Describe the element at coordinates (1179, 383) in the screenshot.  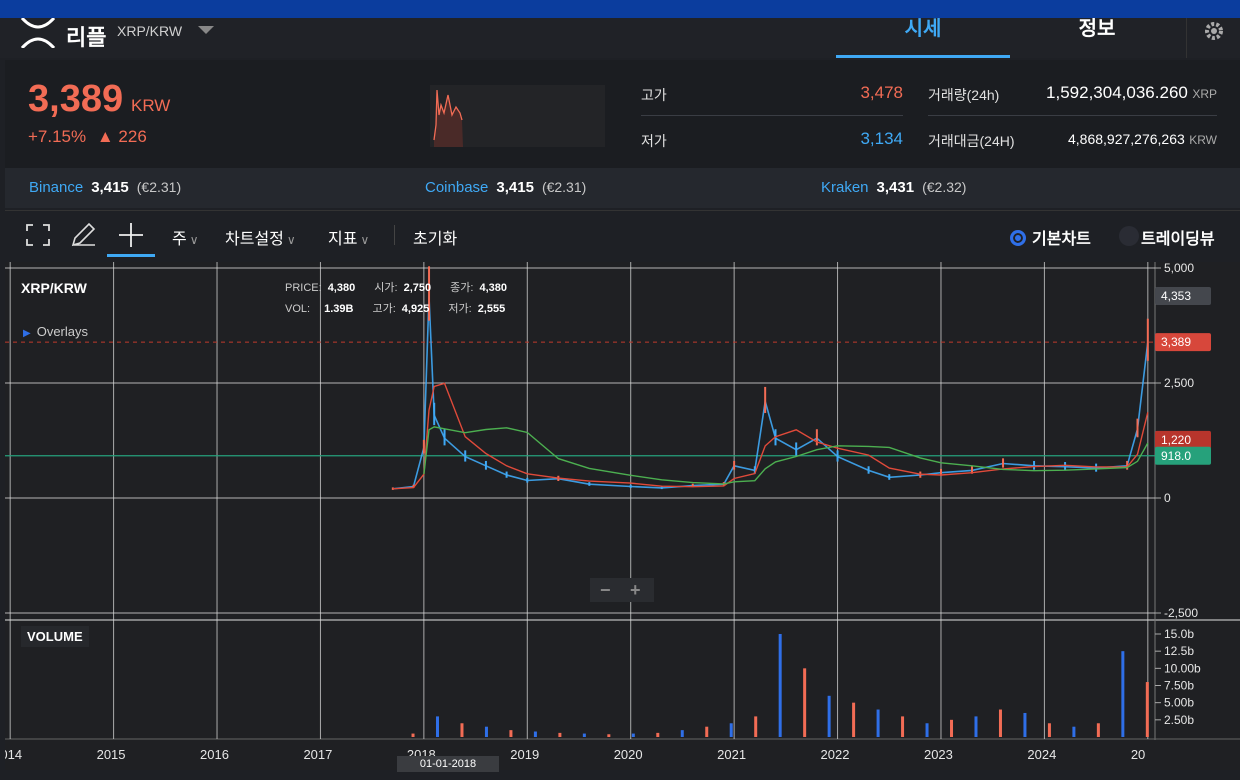
I see `y-tick-label: 2,500` at that location.